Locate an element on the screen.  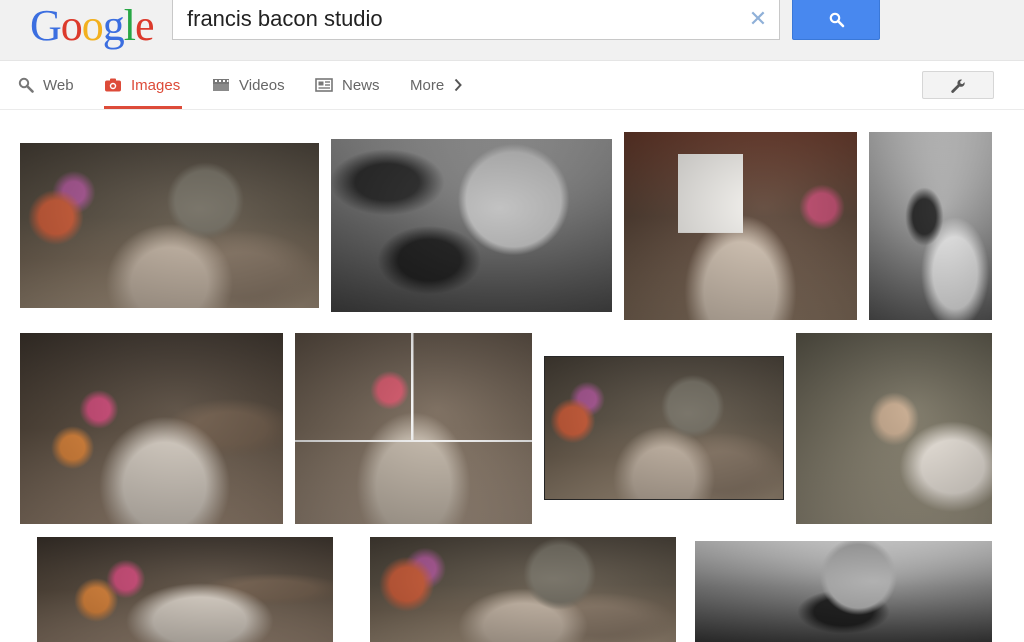
search-input is located at coordinates (457, 19).